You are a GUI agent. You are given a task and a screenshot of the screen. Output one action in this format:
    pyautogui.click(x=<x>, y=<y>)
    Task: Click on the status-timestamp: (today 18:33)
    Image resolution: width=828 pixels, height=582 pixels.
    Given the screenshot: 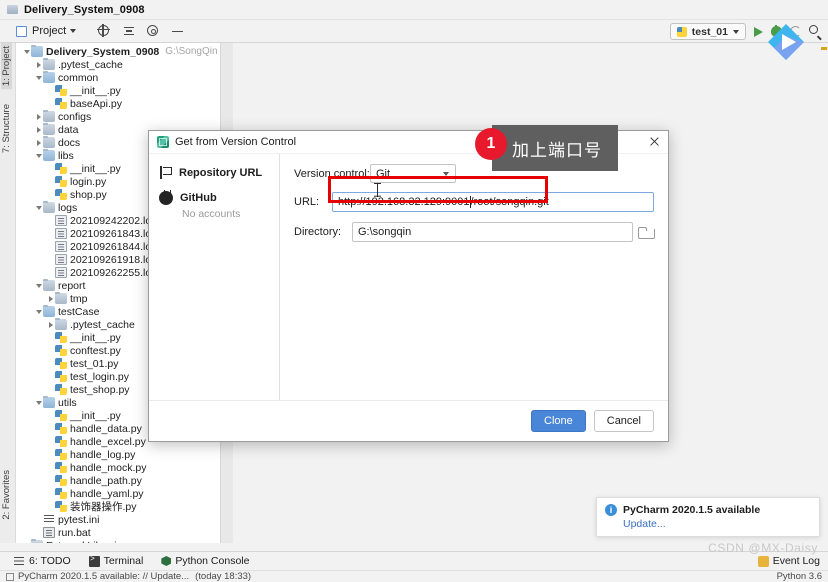 What is the action you would take?
    pyautogui.click(x=223, y=576)
    